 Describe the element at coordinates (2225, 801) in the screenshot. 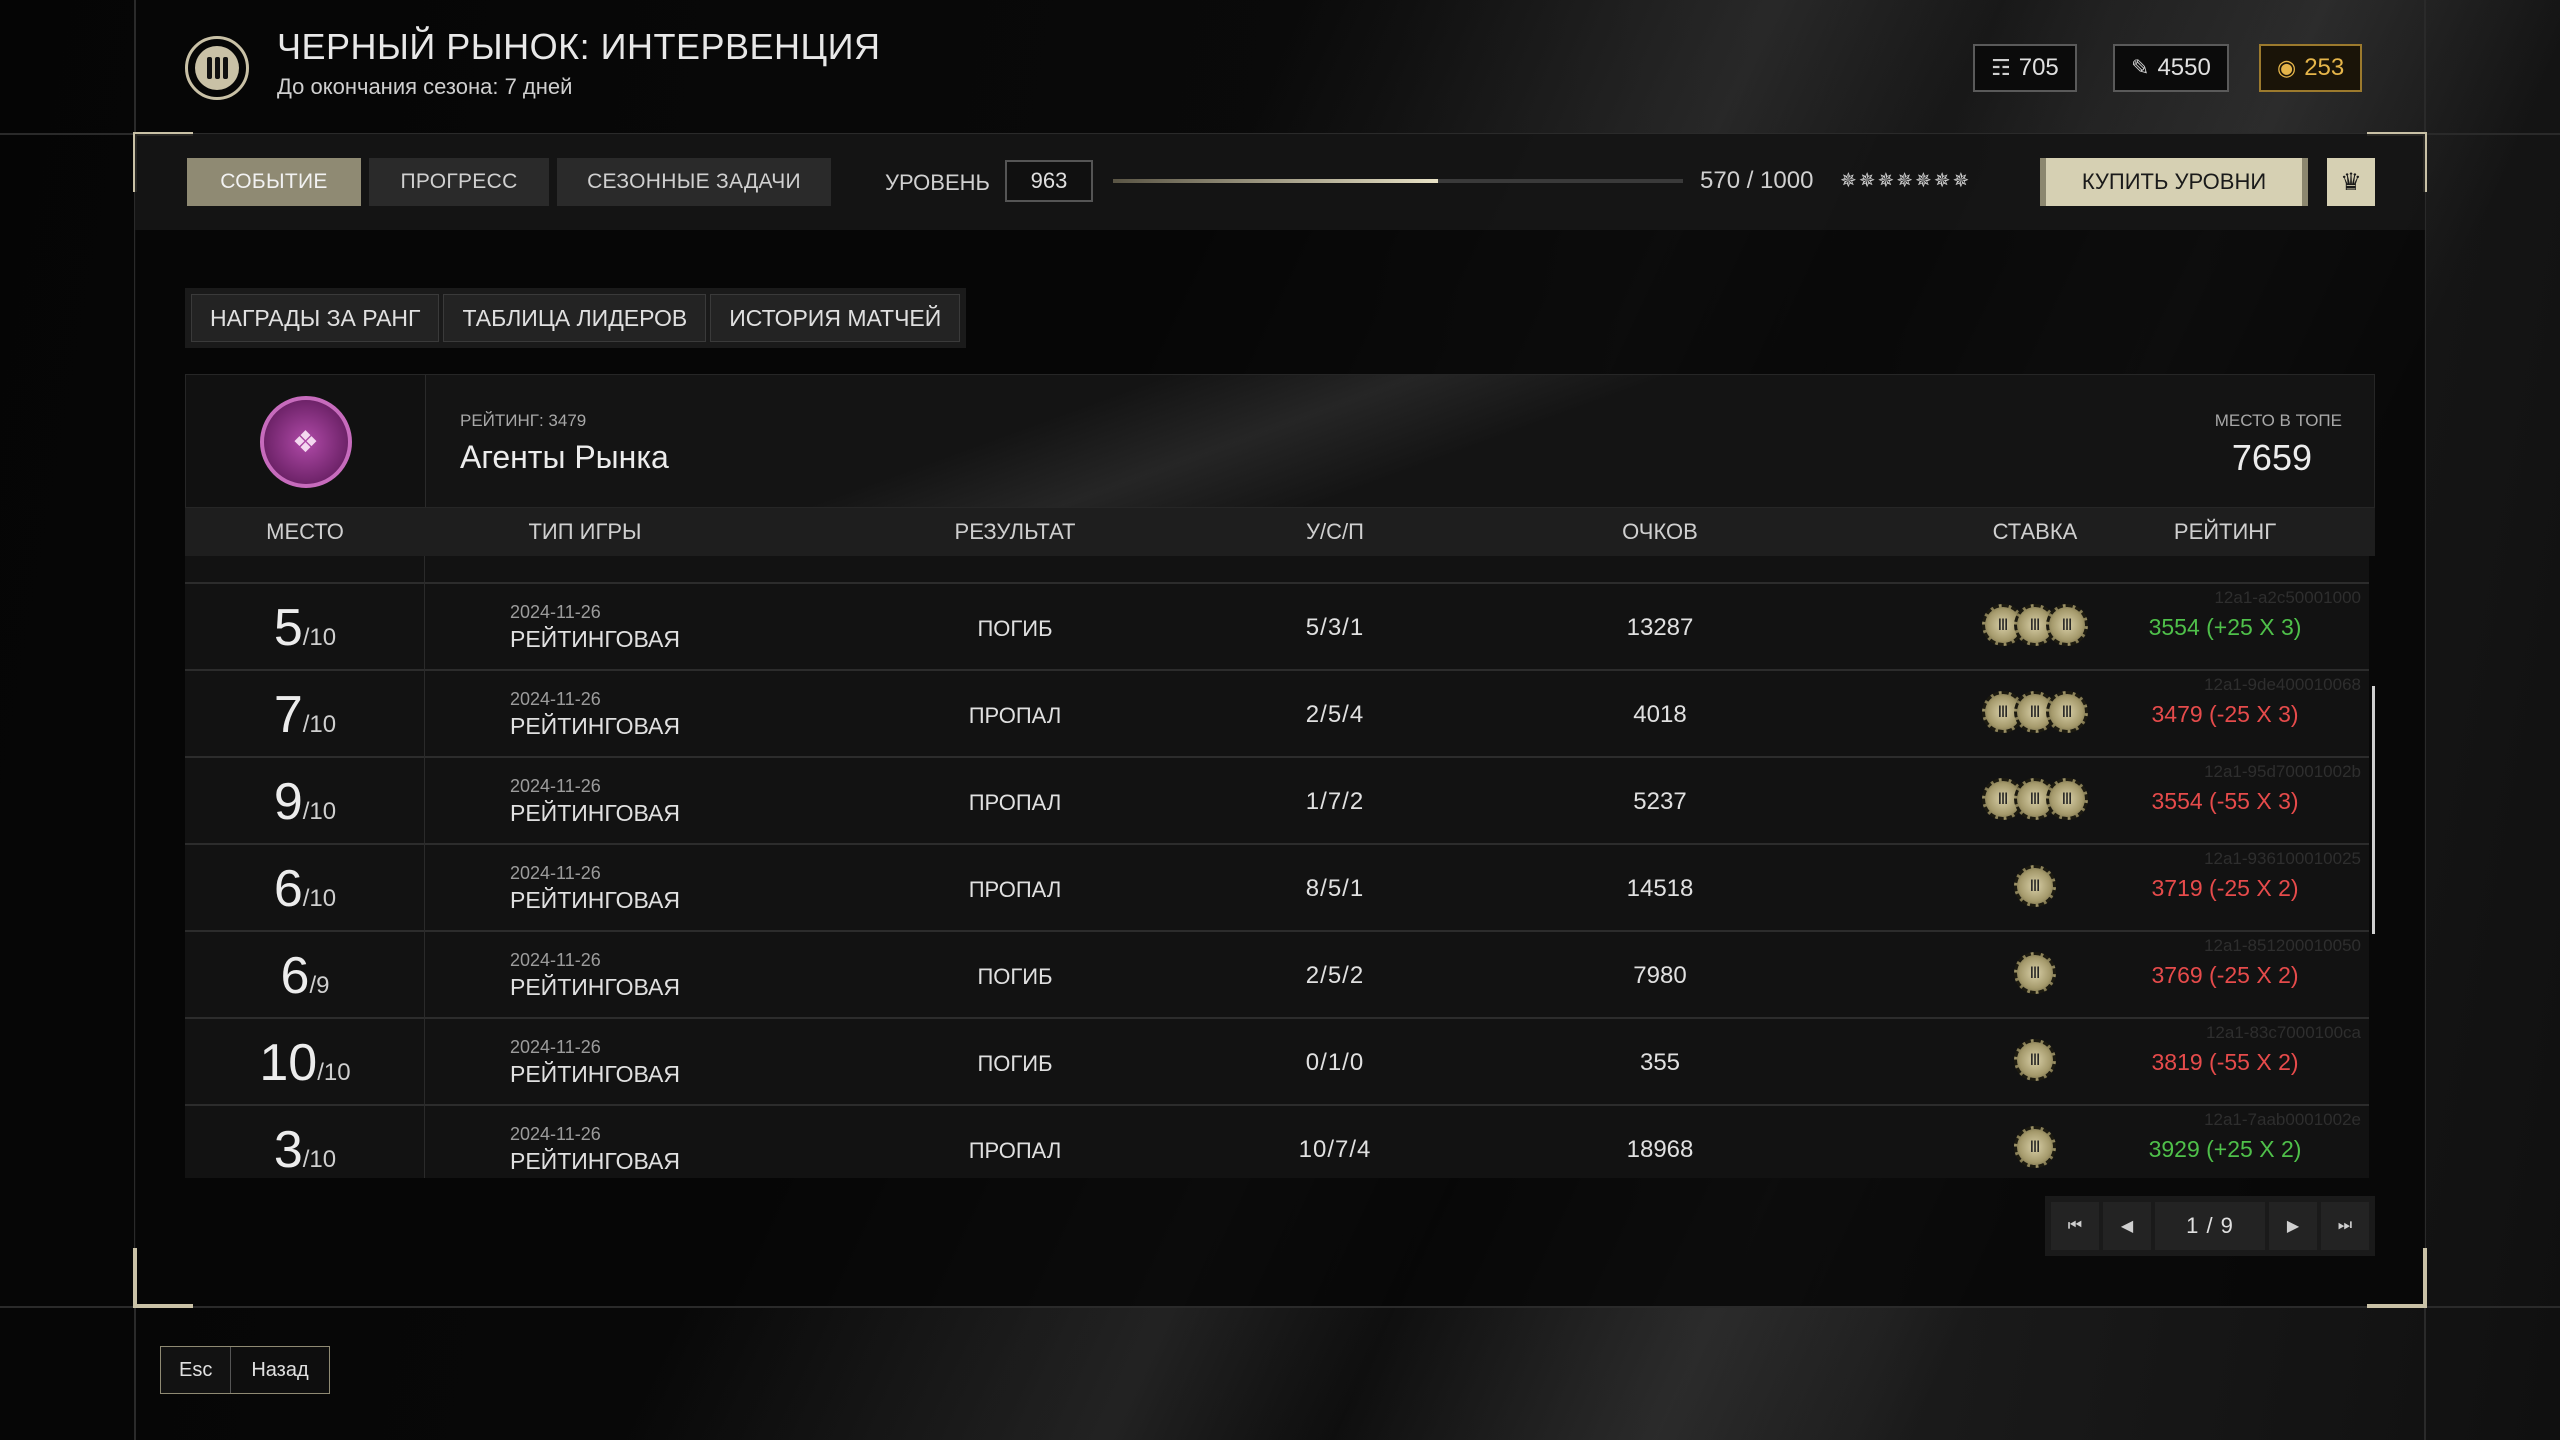

I see `rating-change: 3554 (-55 X 3)` at that location.